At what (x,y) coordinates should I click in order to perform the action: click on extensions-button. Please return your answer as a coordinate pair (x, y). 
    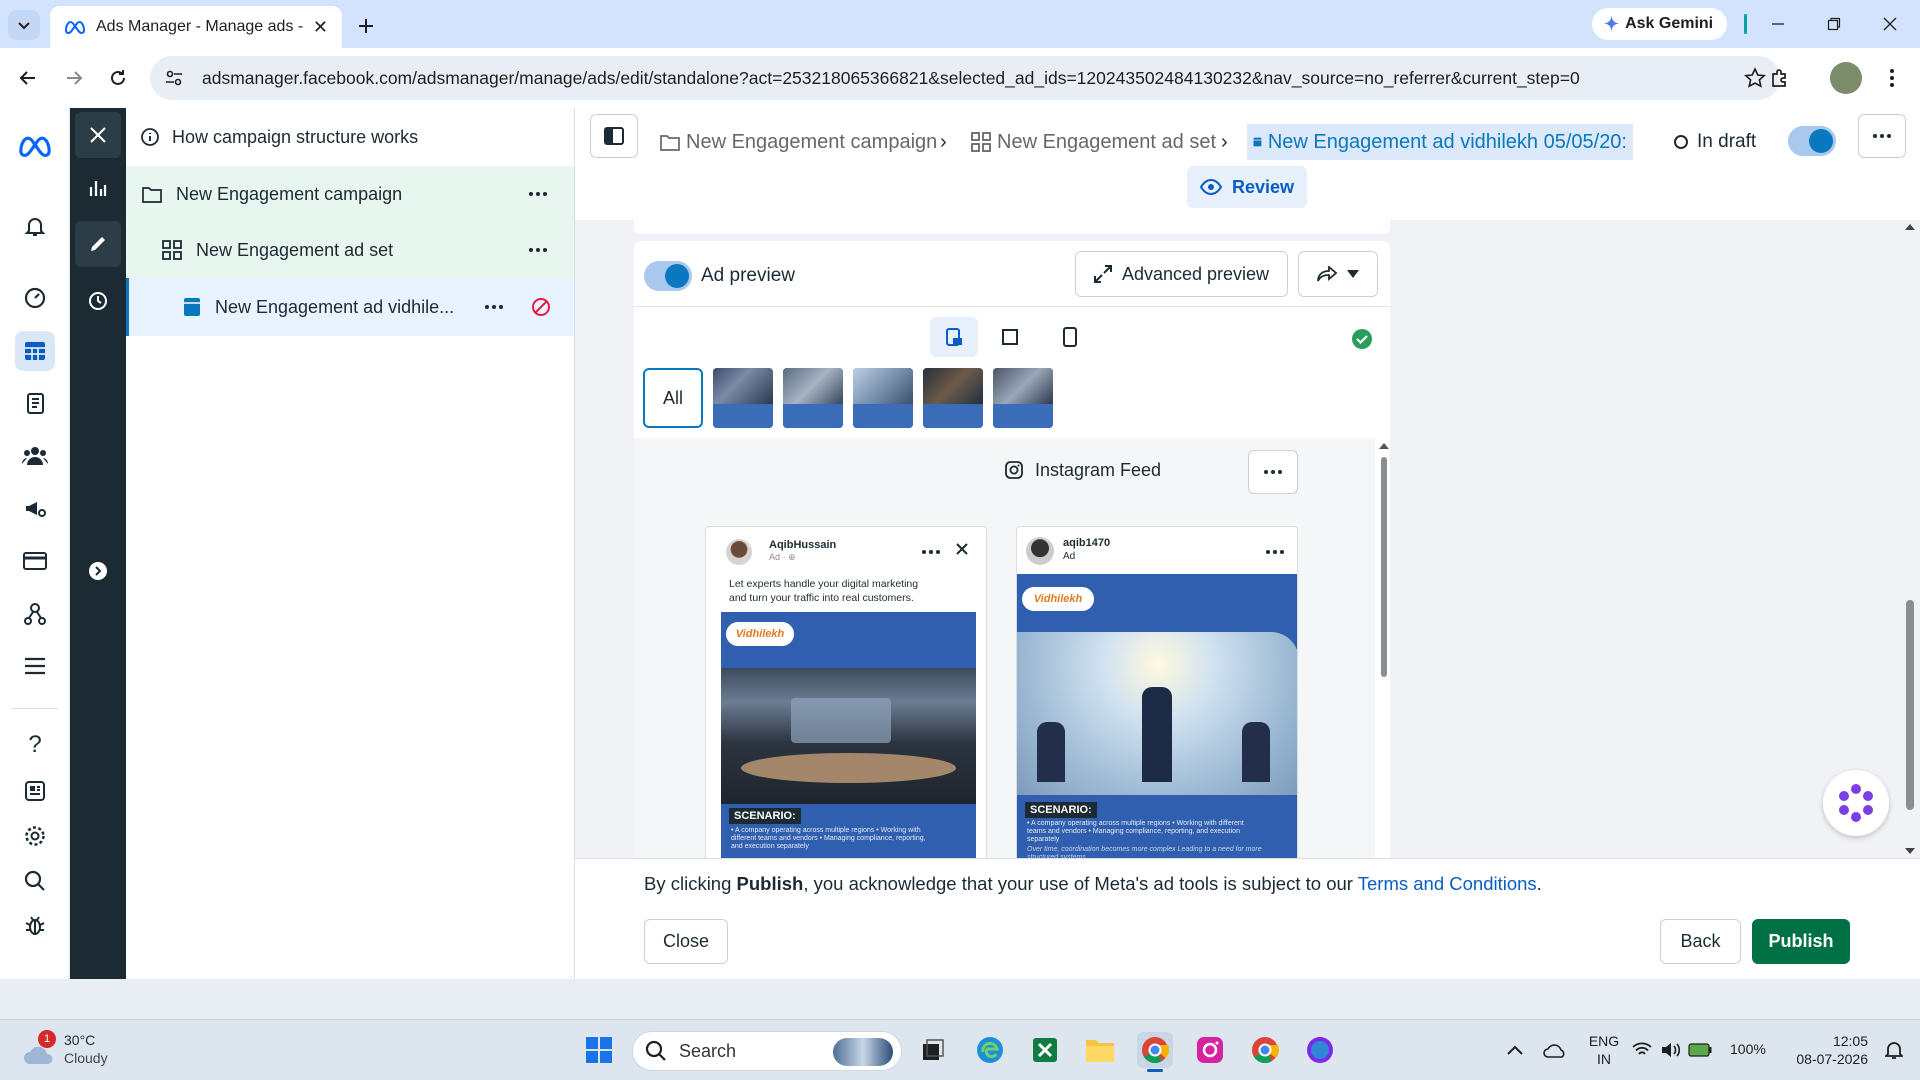
    Looking at the image, I should click on (1780, 78).